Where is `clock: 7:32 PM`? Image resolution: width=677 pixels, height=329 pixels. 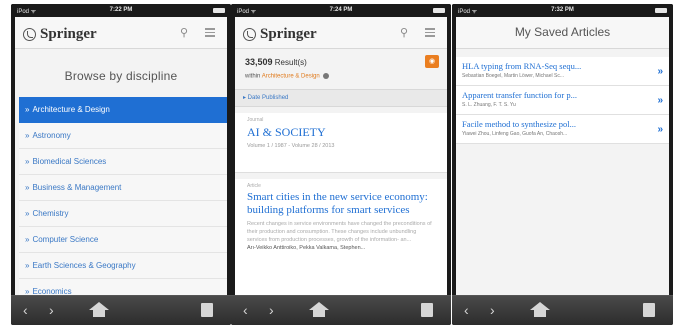
clock: 7:32 PM is located at coordinates (562, 10).